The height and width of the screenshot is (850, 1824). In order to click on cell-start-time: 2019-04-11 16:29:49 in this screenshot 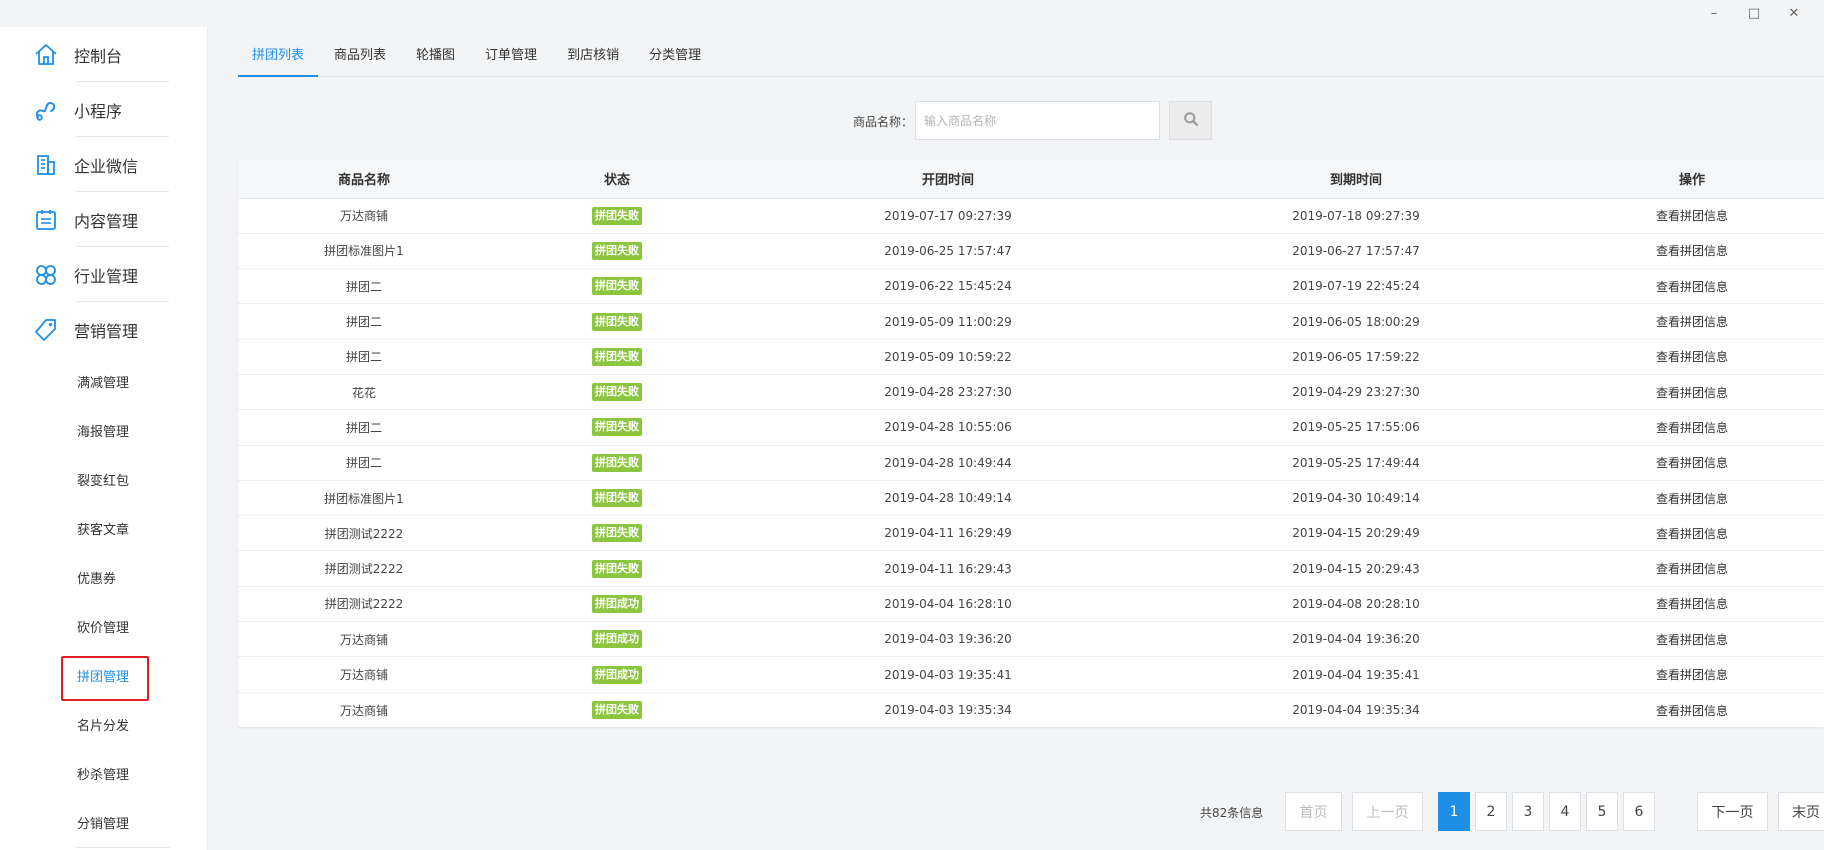, I will do `click(948, 533)`.